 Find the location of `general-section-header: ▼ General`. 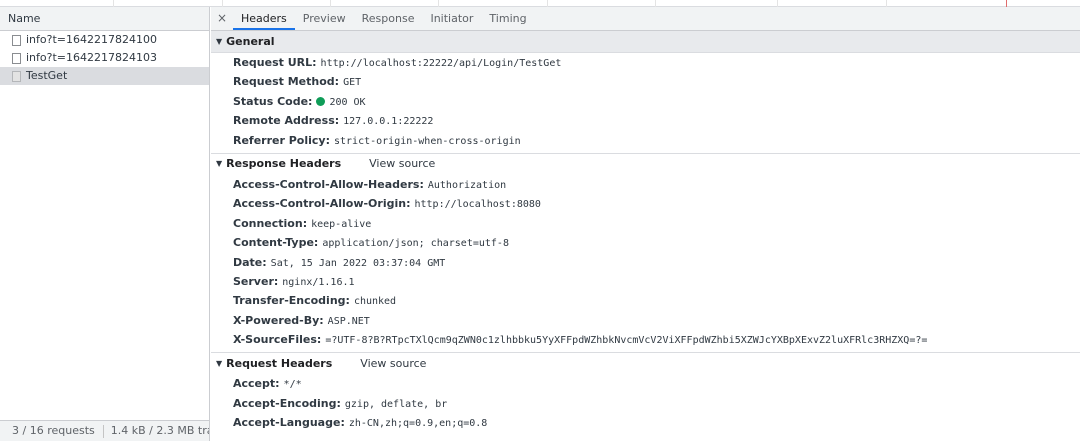

general-section-header: ▼ General is located at coordinates (645, 42).